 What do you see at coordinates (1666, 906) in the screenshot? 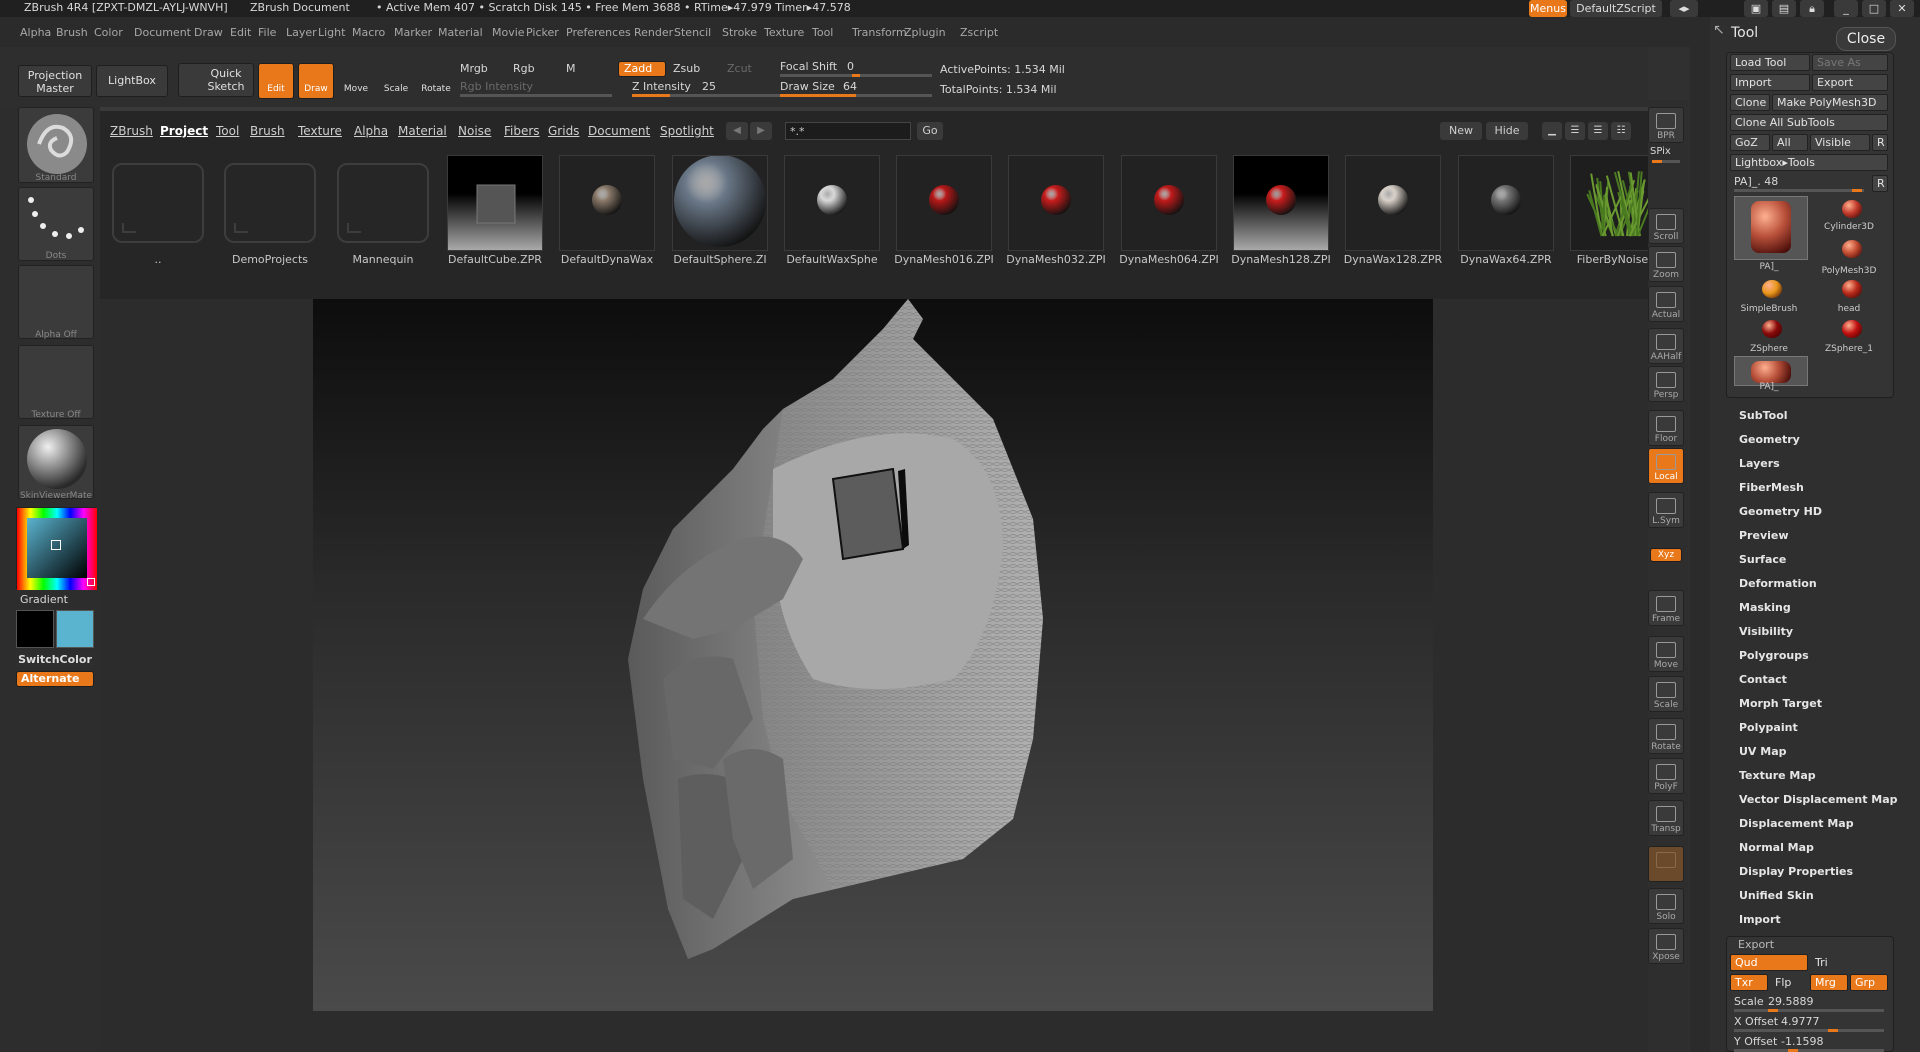
I see `solo-button: Solo` at bounding box center [1666, 906].